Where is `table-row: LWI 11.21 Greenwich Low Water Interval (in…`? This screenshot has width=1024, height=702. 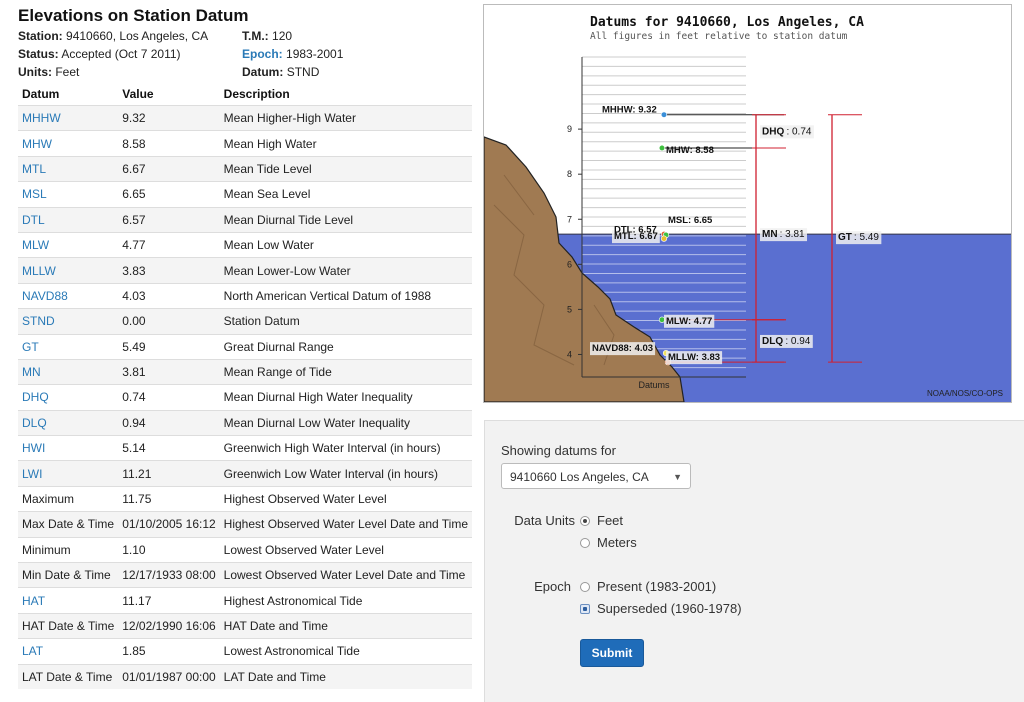 table-row: LWI 11.21 Greenwich Low Water Interval (in… is located at coordinates (245, 473).